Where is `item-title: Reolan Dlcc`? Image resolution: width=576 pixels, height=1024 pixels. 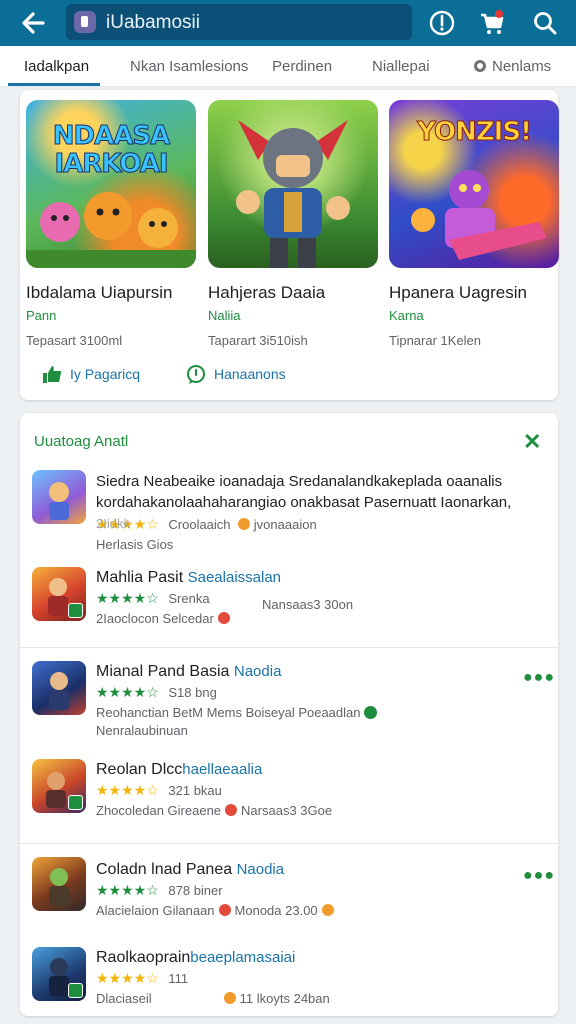 item-title: Reolan Dlcc is located at coordinates (139, 769).